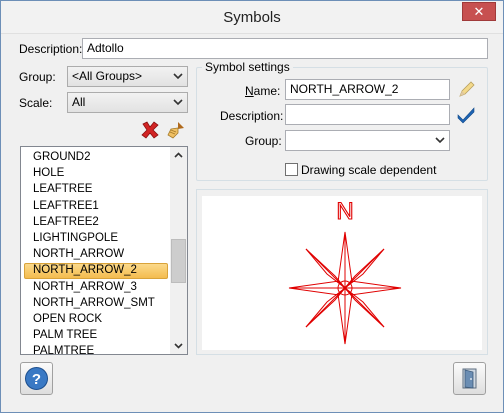  I want to click on scale-label: Scale:, so click(36, 103).